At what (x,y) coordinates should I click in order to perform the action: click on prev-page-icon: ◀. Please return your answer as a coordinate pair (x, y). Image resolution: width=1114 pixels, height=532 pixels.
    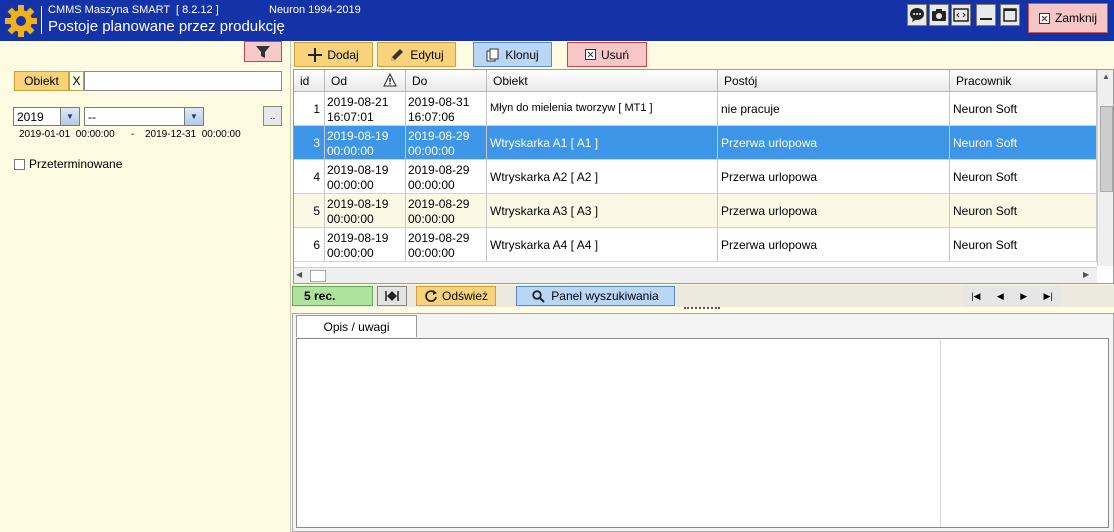
    Looking at the image, I should click on (1000, 296).